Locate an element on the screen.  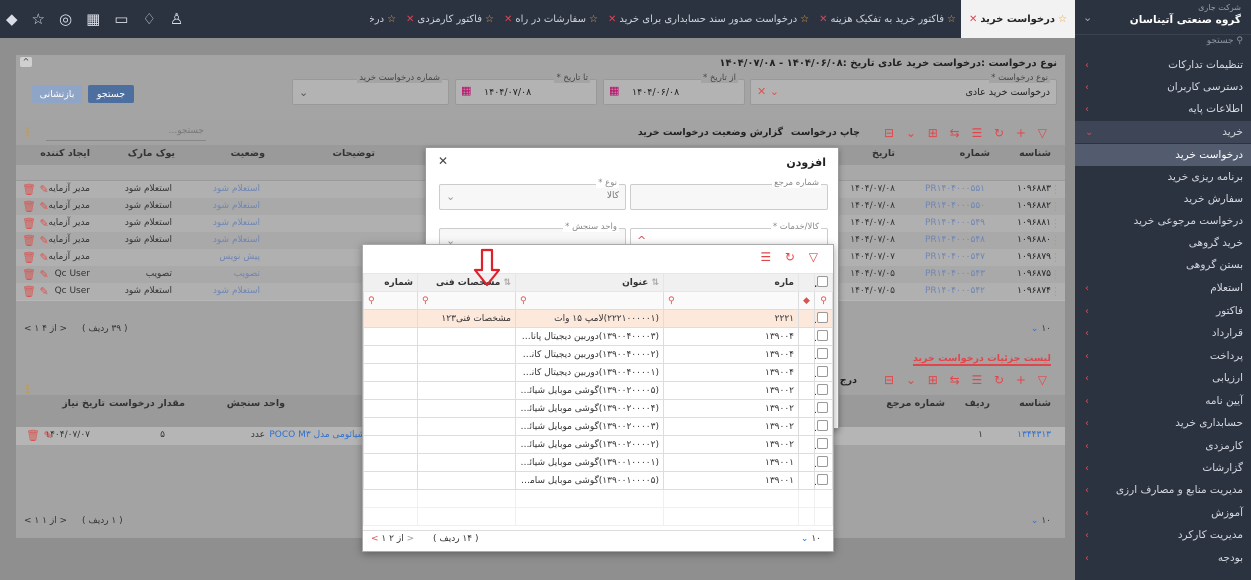
sidebar-item: سفارش خرید is located at coordinates (1163, 199).